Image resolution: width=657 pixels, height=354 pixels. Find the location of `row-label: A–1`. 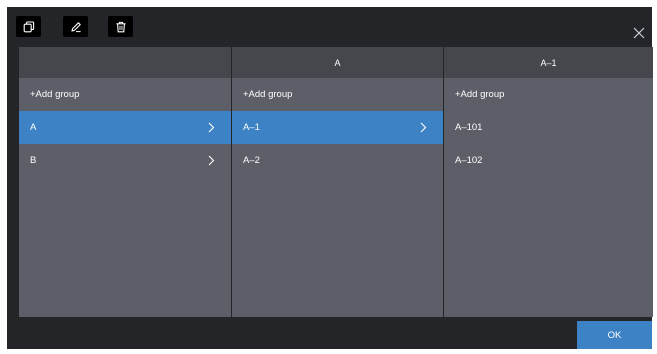

row-label: A–1 is located at coordinates (251, 127).